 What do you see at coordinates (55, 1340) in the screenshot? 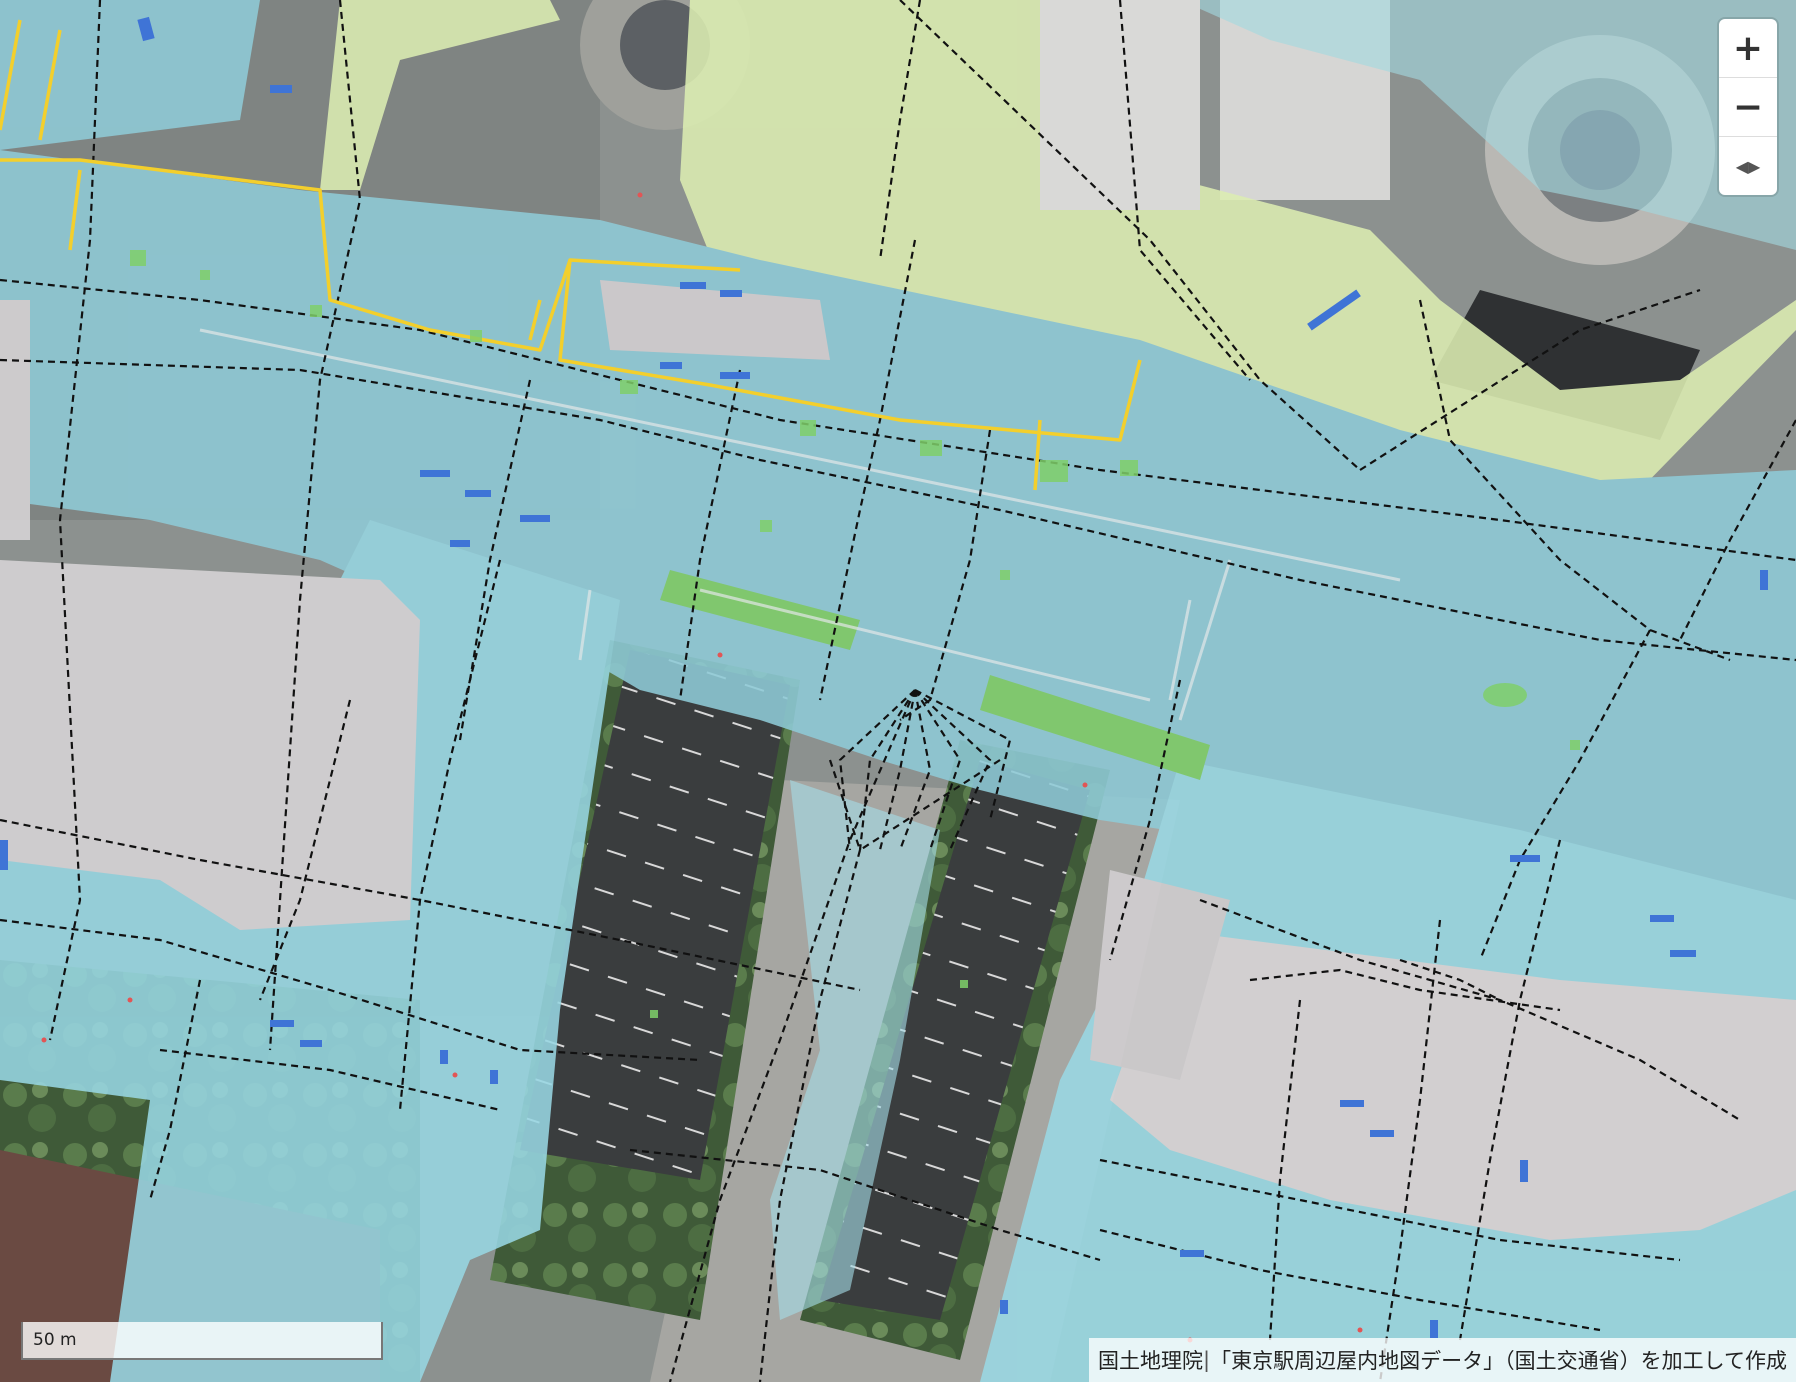
I see `scale-label: 50 m` at bounding box center [55, 1340].